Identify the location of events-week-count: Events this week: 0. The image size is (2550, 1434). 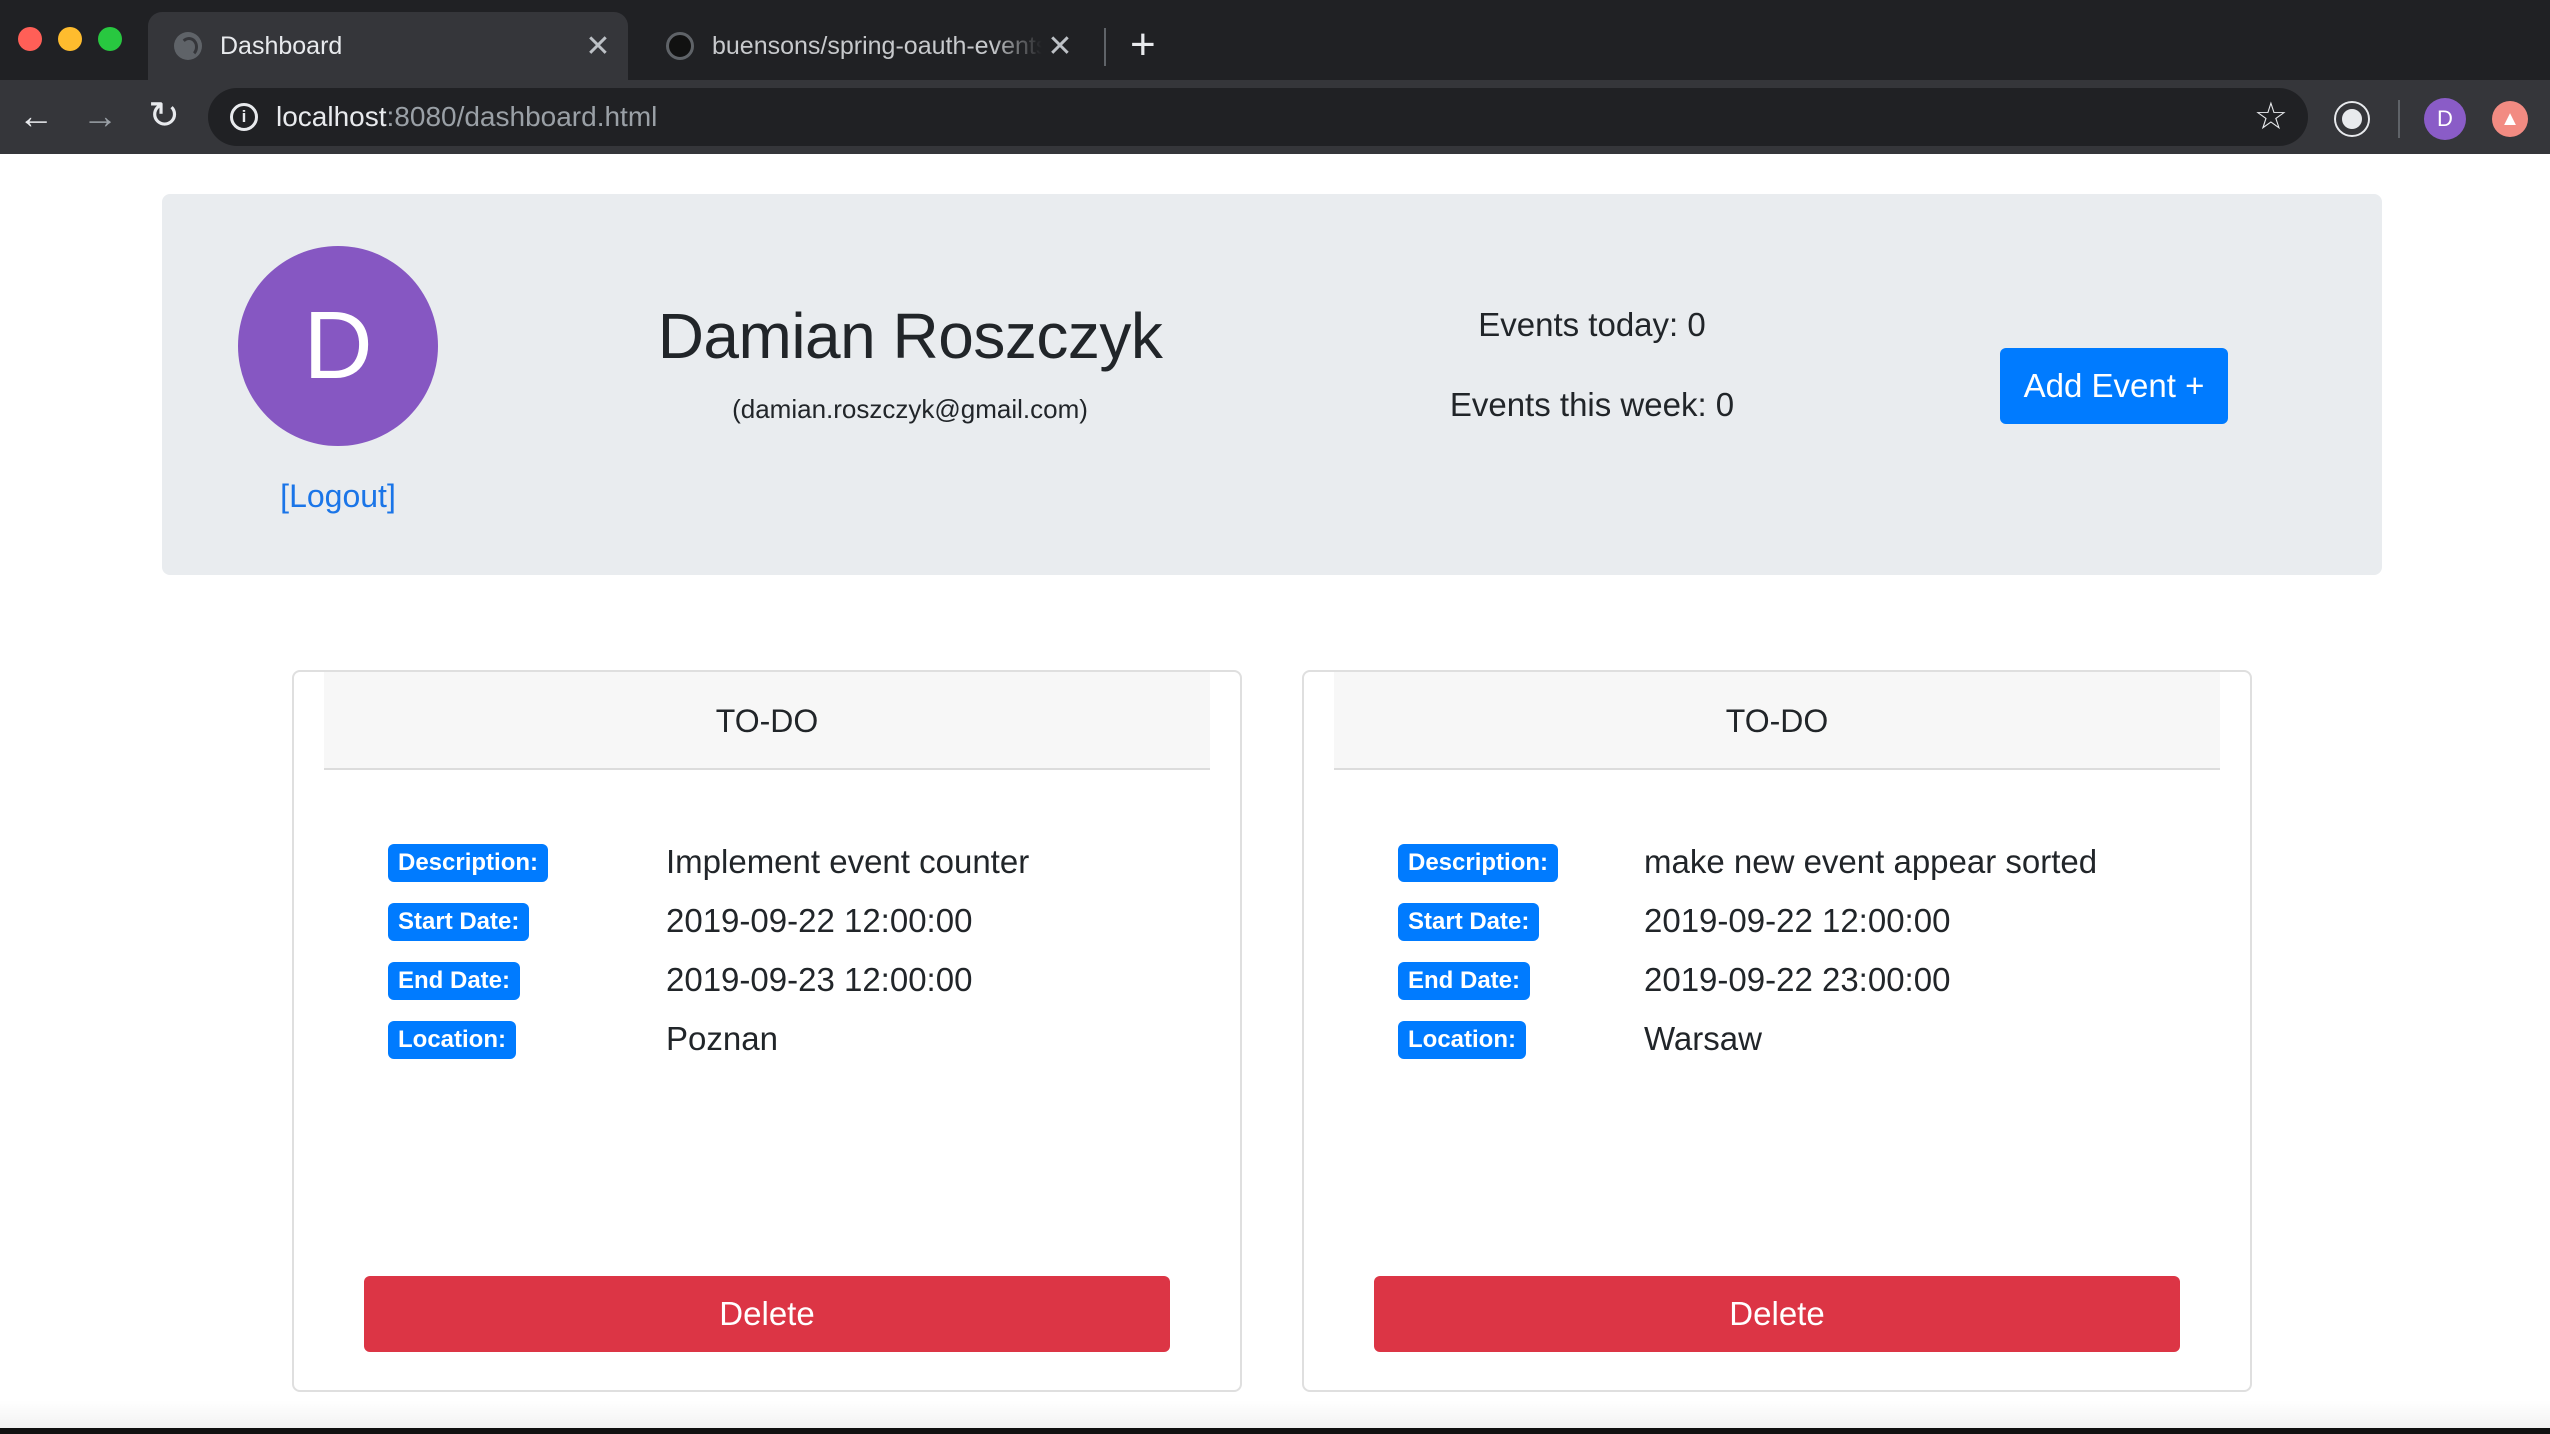
(1592, 404).